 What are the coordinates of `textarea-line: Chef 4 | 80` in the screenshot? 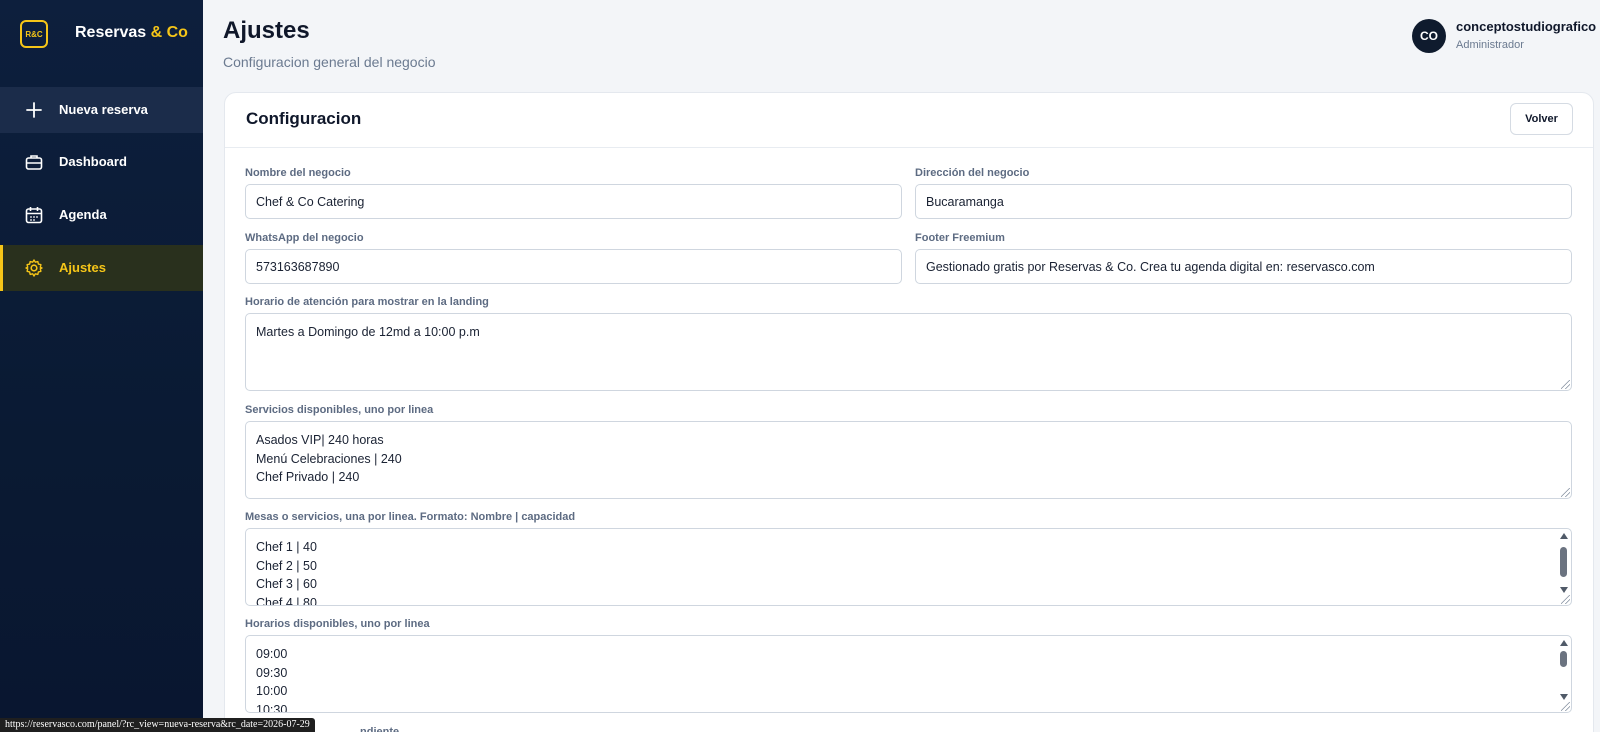 It's located at (286, 600).